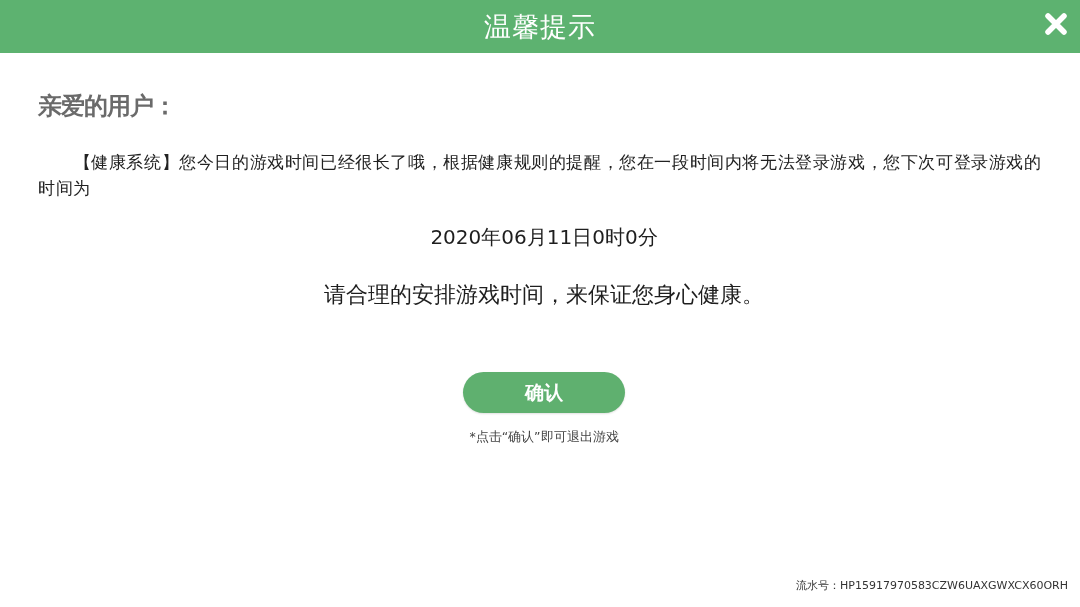 The image size is (1080, 607). I want to click on message-text: 【健康系统】您今日的游戏时间已经很长了哦，根据健康规则的提醒，您在一段时间内将无法登录游戏，您下次可登录游戏的时间为, so click(540, 175).